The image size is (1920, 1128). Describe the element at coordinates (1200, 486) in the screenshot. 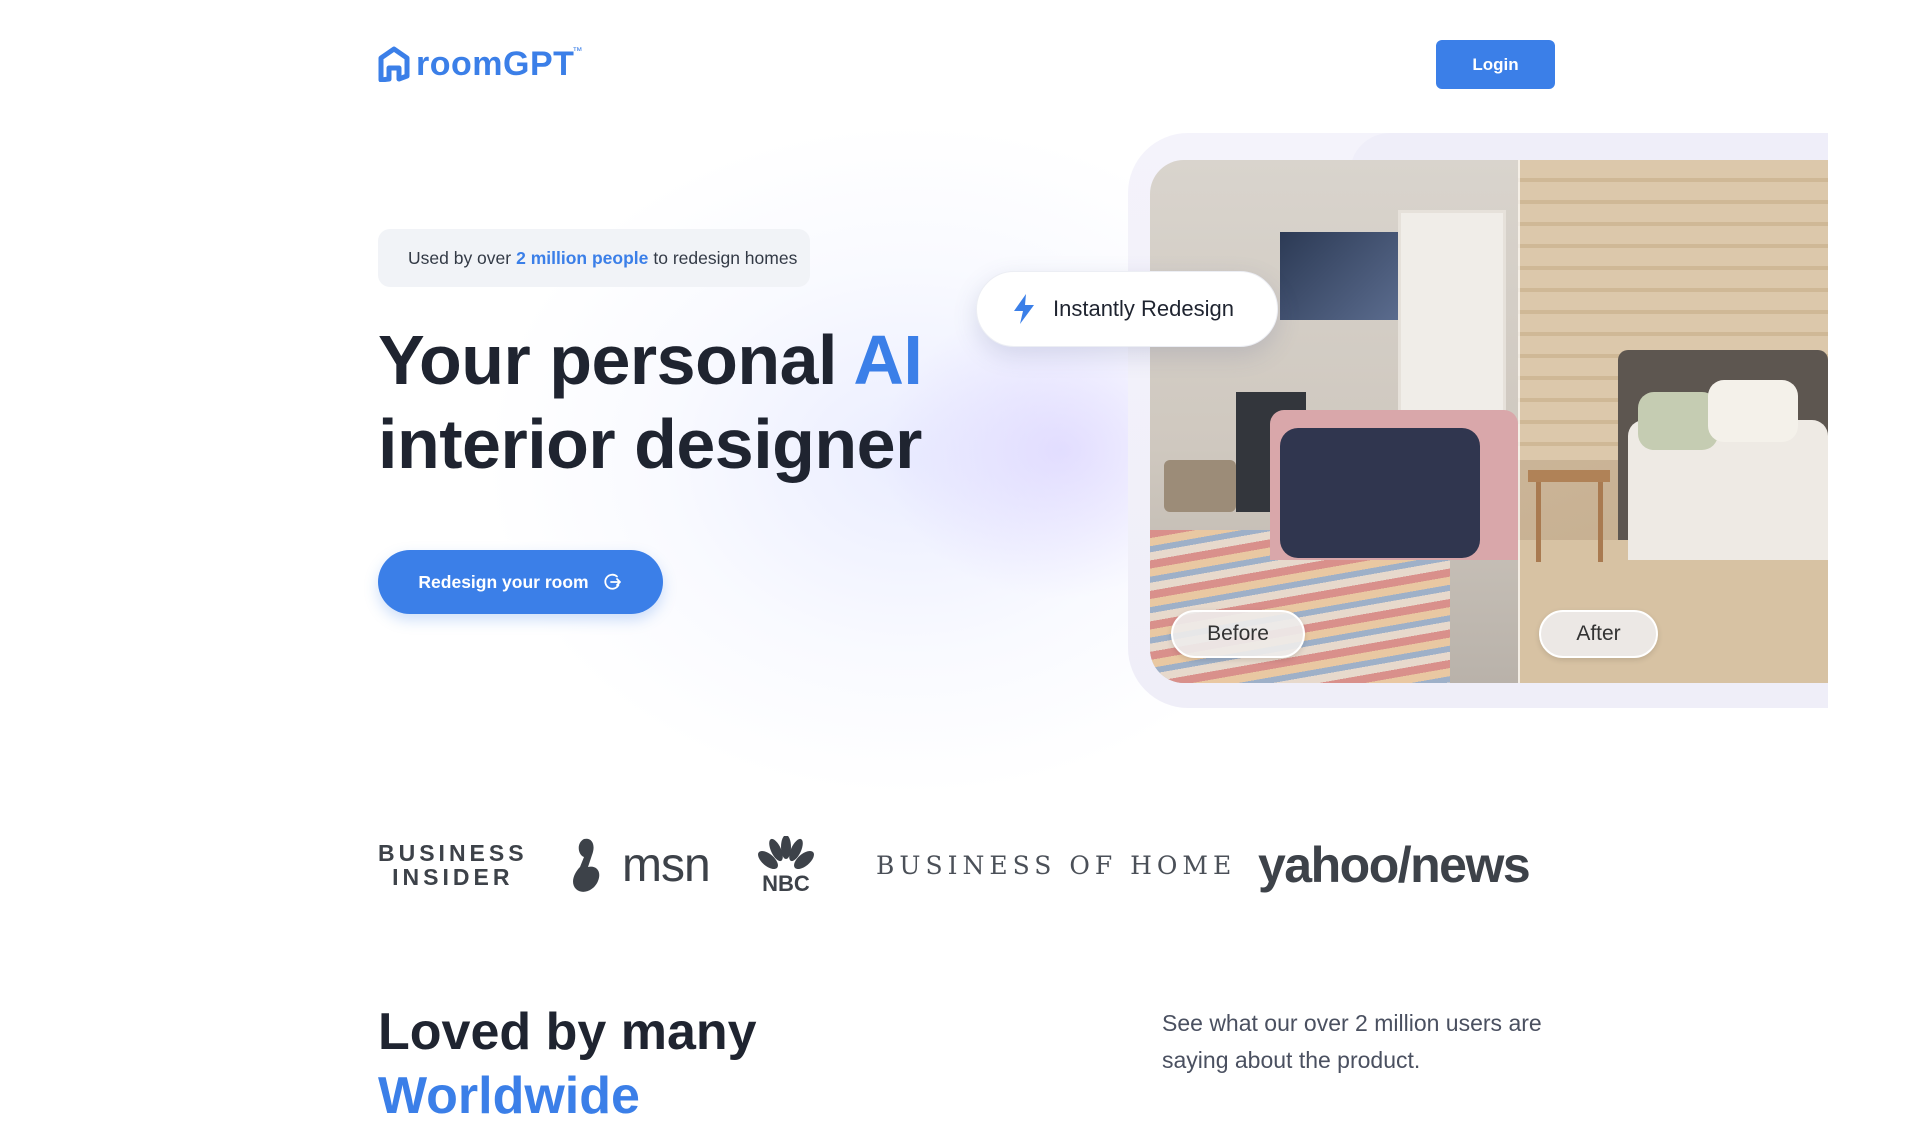

I see `basket` at that location.